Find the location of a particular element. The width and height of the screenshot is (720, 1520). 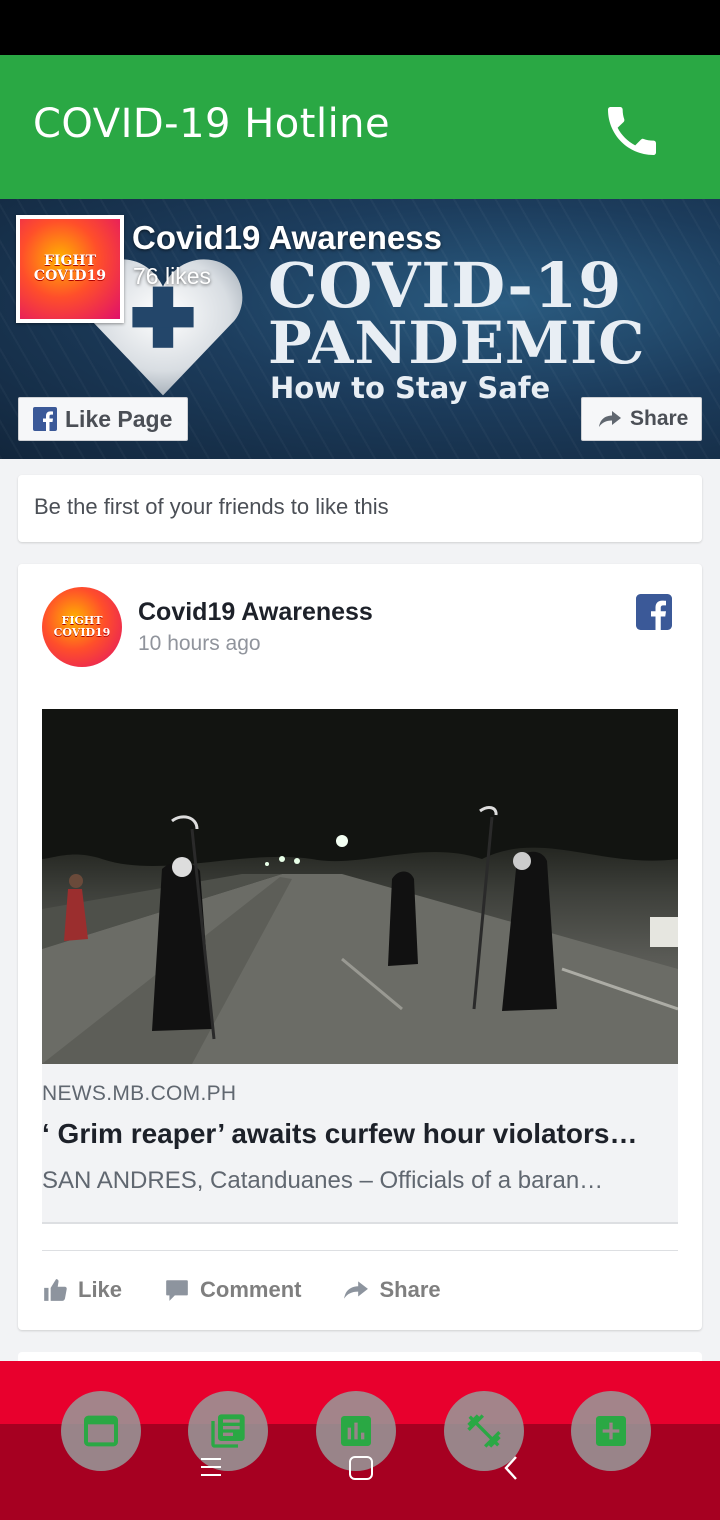

share-button: Share is located at coordinates (392, 1290).